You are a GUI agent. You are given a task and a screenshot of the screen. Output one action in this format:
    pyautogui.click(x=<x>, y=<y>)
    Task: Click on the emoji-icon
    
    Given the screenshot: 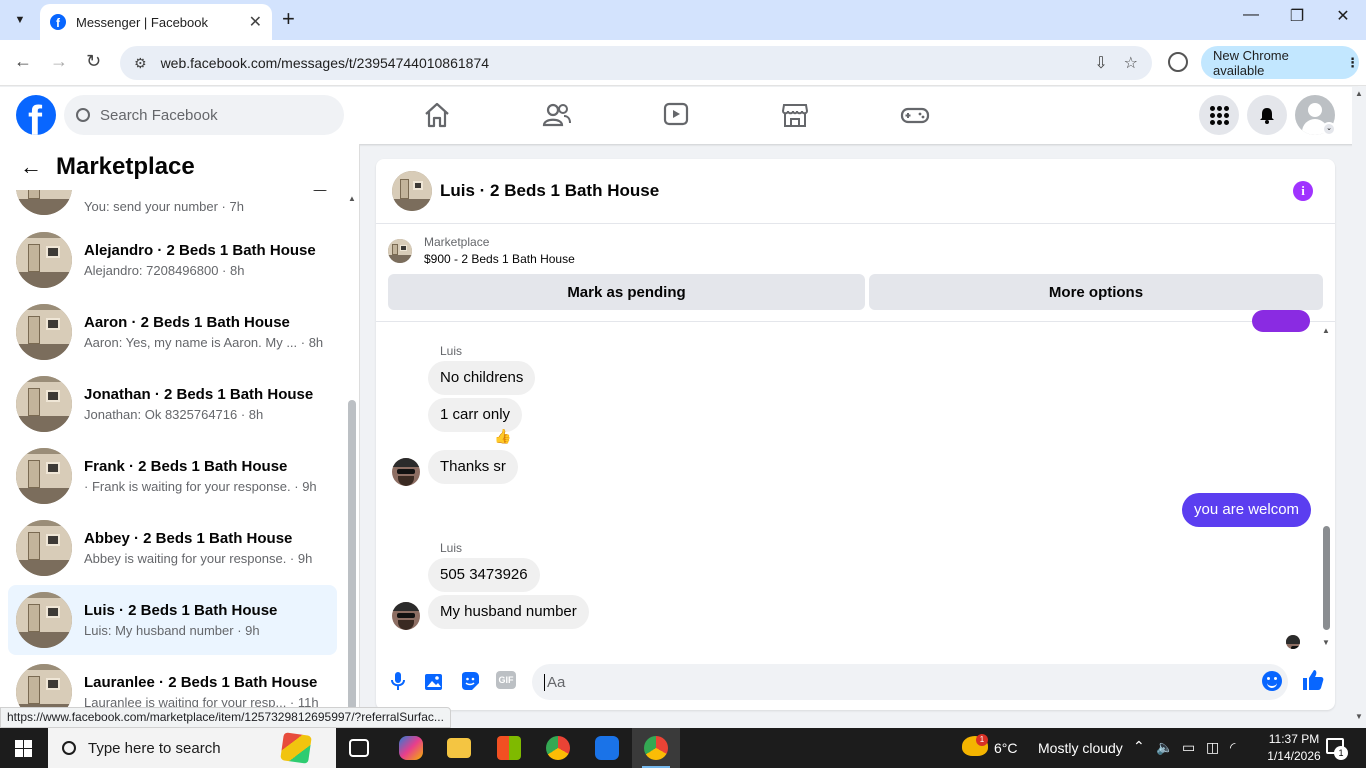 What is the action you would take?
    pyautogui.click(x=1272, y=681)
    